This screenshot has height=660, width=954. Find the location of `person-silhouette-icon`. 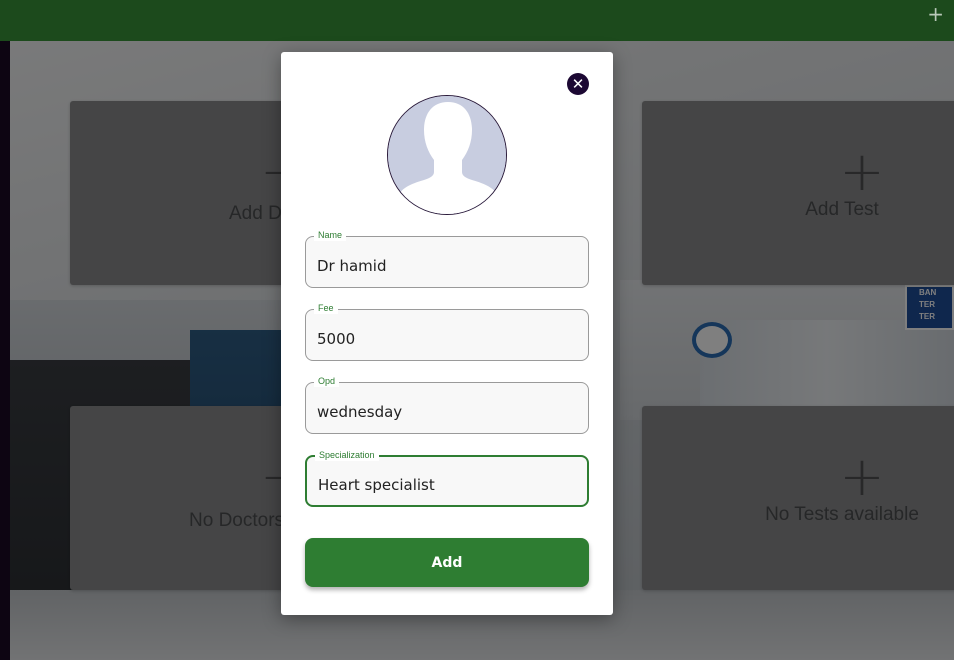

person-silhouette-icon is located at coordinates (447, 155).